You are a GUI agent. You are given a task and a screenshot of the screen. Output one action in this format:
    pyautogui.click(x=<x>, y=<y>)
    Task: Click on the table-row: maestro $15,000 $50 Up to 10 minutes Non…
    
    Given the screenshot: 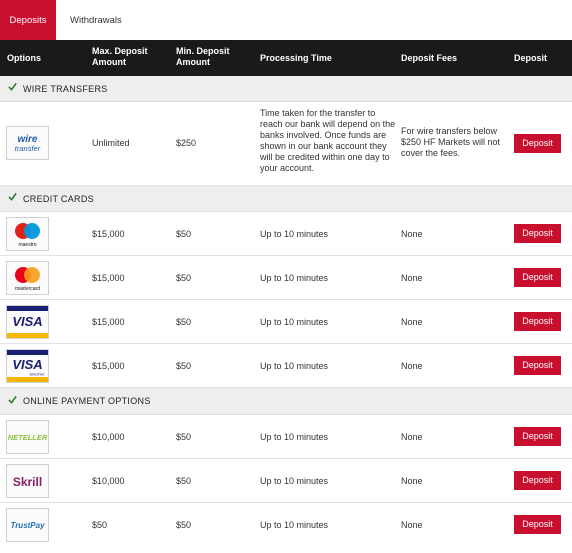 What is the action you would take?
    pyautogui.click(x=286, y=234)
    